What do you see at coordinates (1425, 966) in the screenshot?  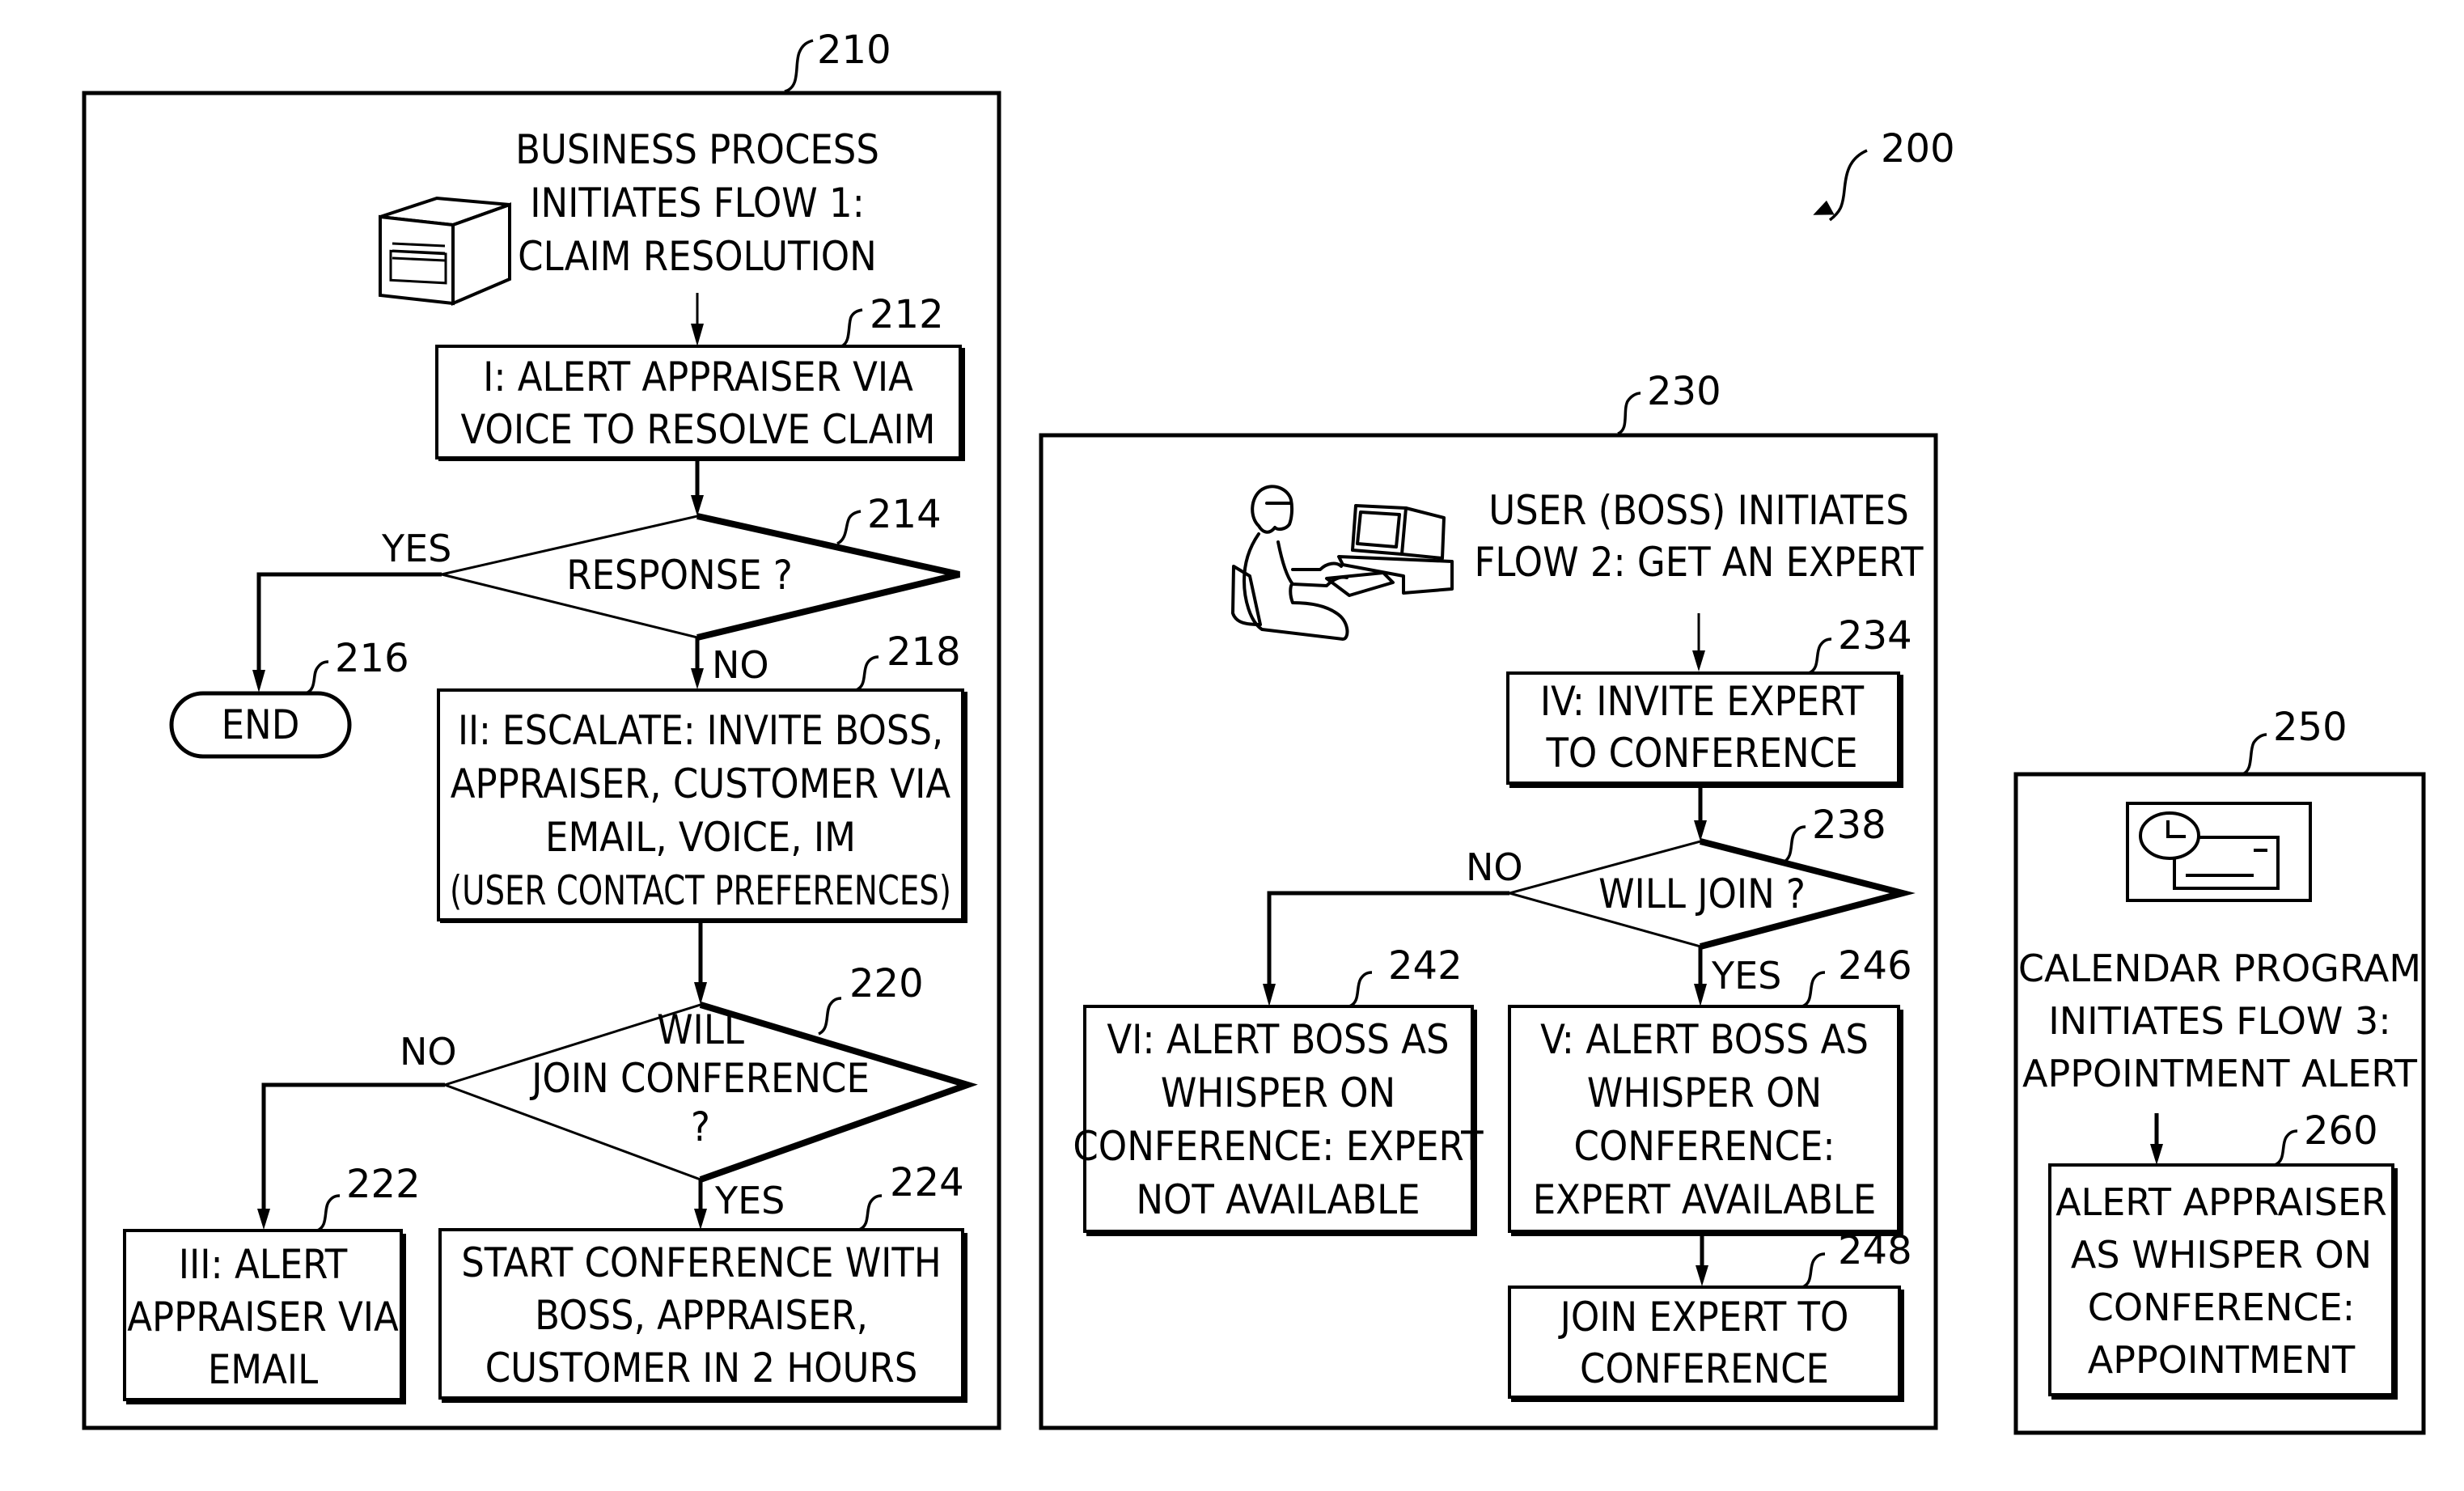 I see `step-242-ref: 242` at bounding box center [1425, 966].